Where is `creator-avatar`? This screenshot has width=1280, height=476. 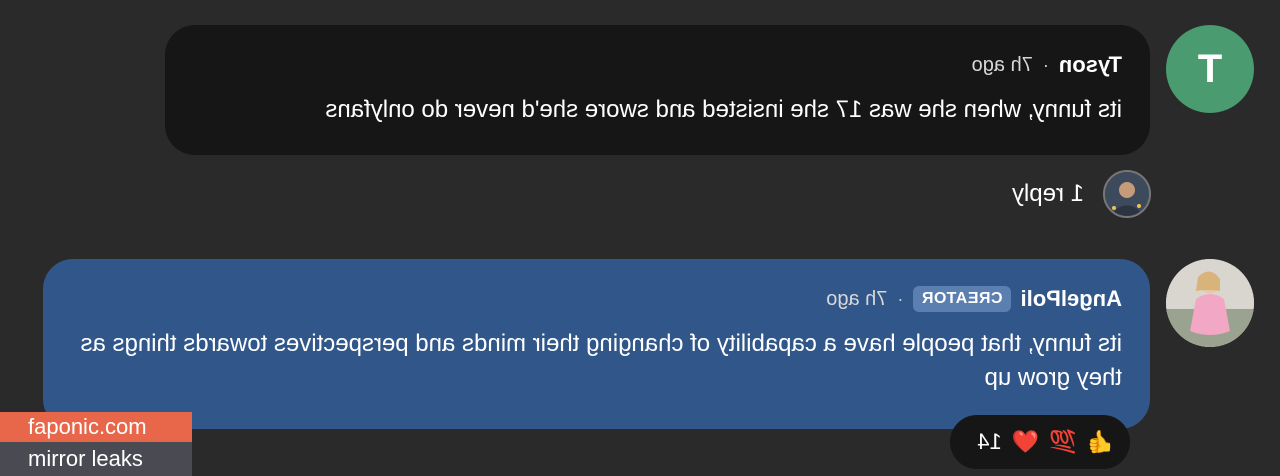
creator-avatar is located at coordinates (1210, 303).